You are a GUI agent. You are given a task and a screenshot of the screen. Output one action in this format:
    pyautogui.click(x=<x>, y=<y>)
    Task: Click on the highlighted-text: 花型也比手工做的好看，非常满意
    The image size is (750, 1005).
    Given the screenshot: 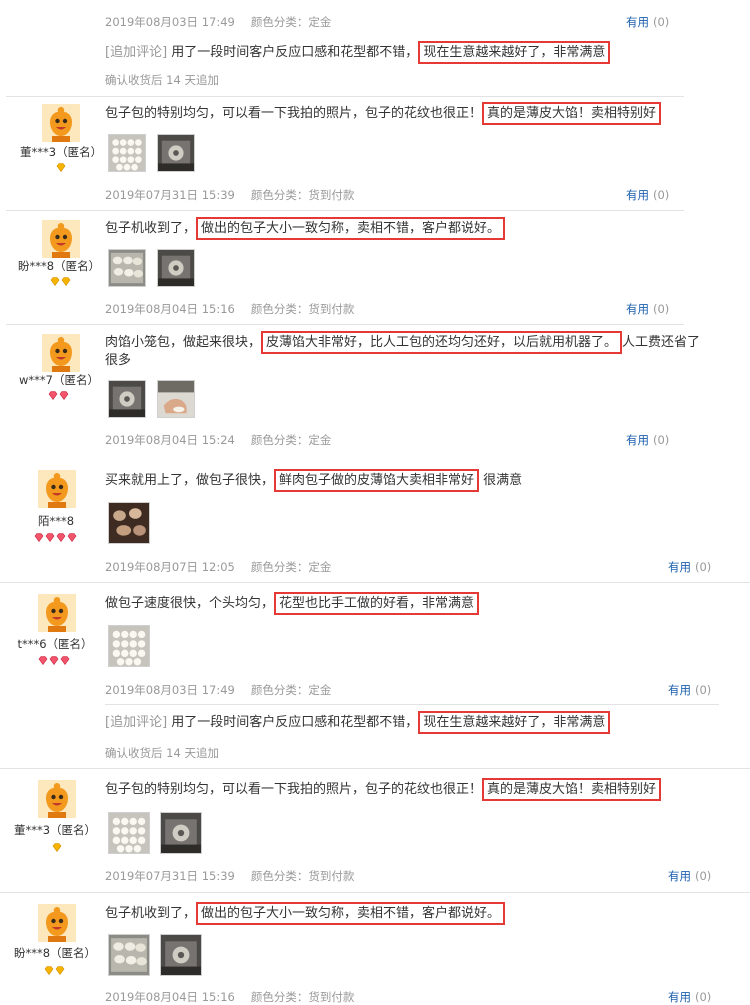 What is the action you would take?
    pyautogui.click(x=377, y=603)
    